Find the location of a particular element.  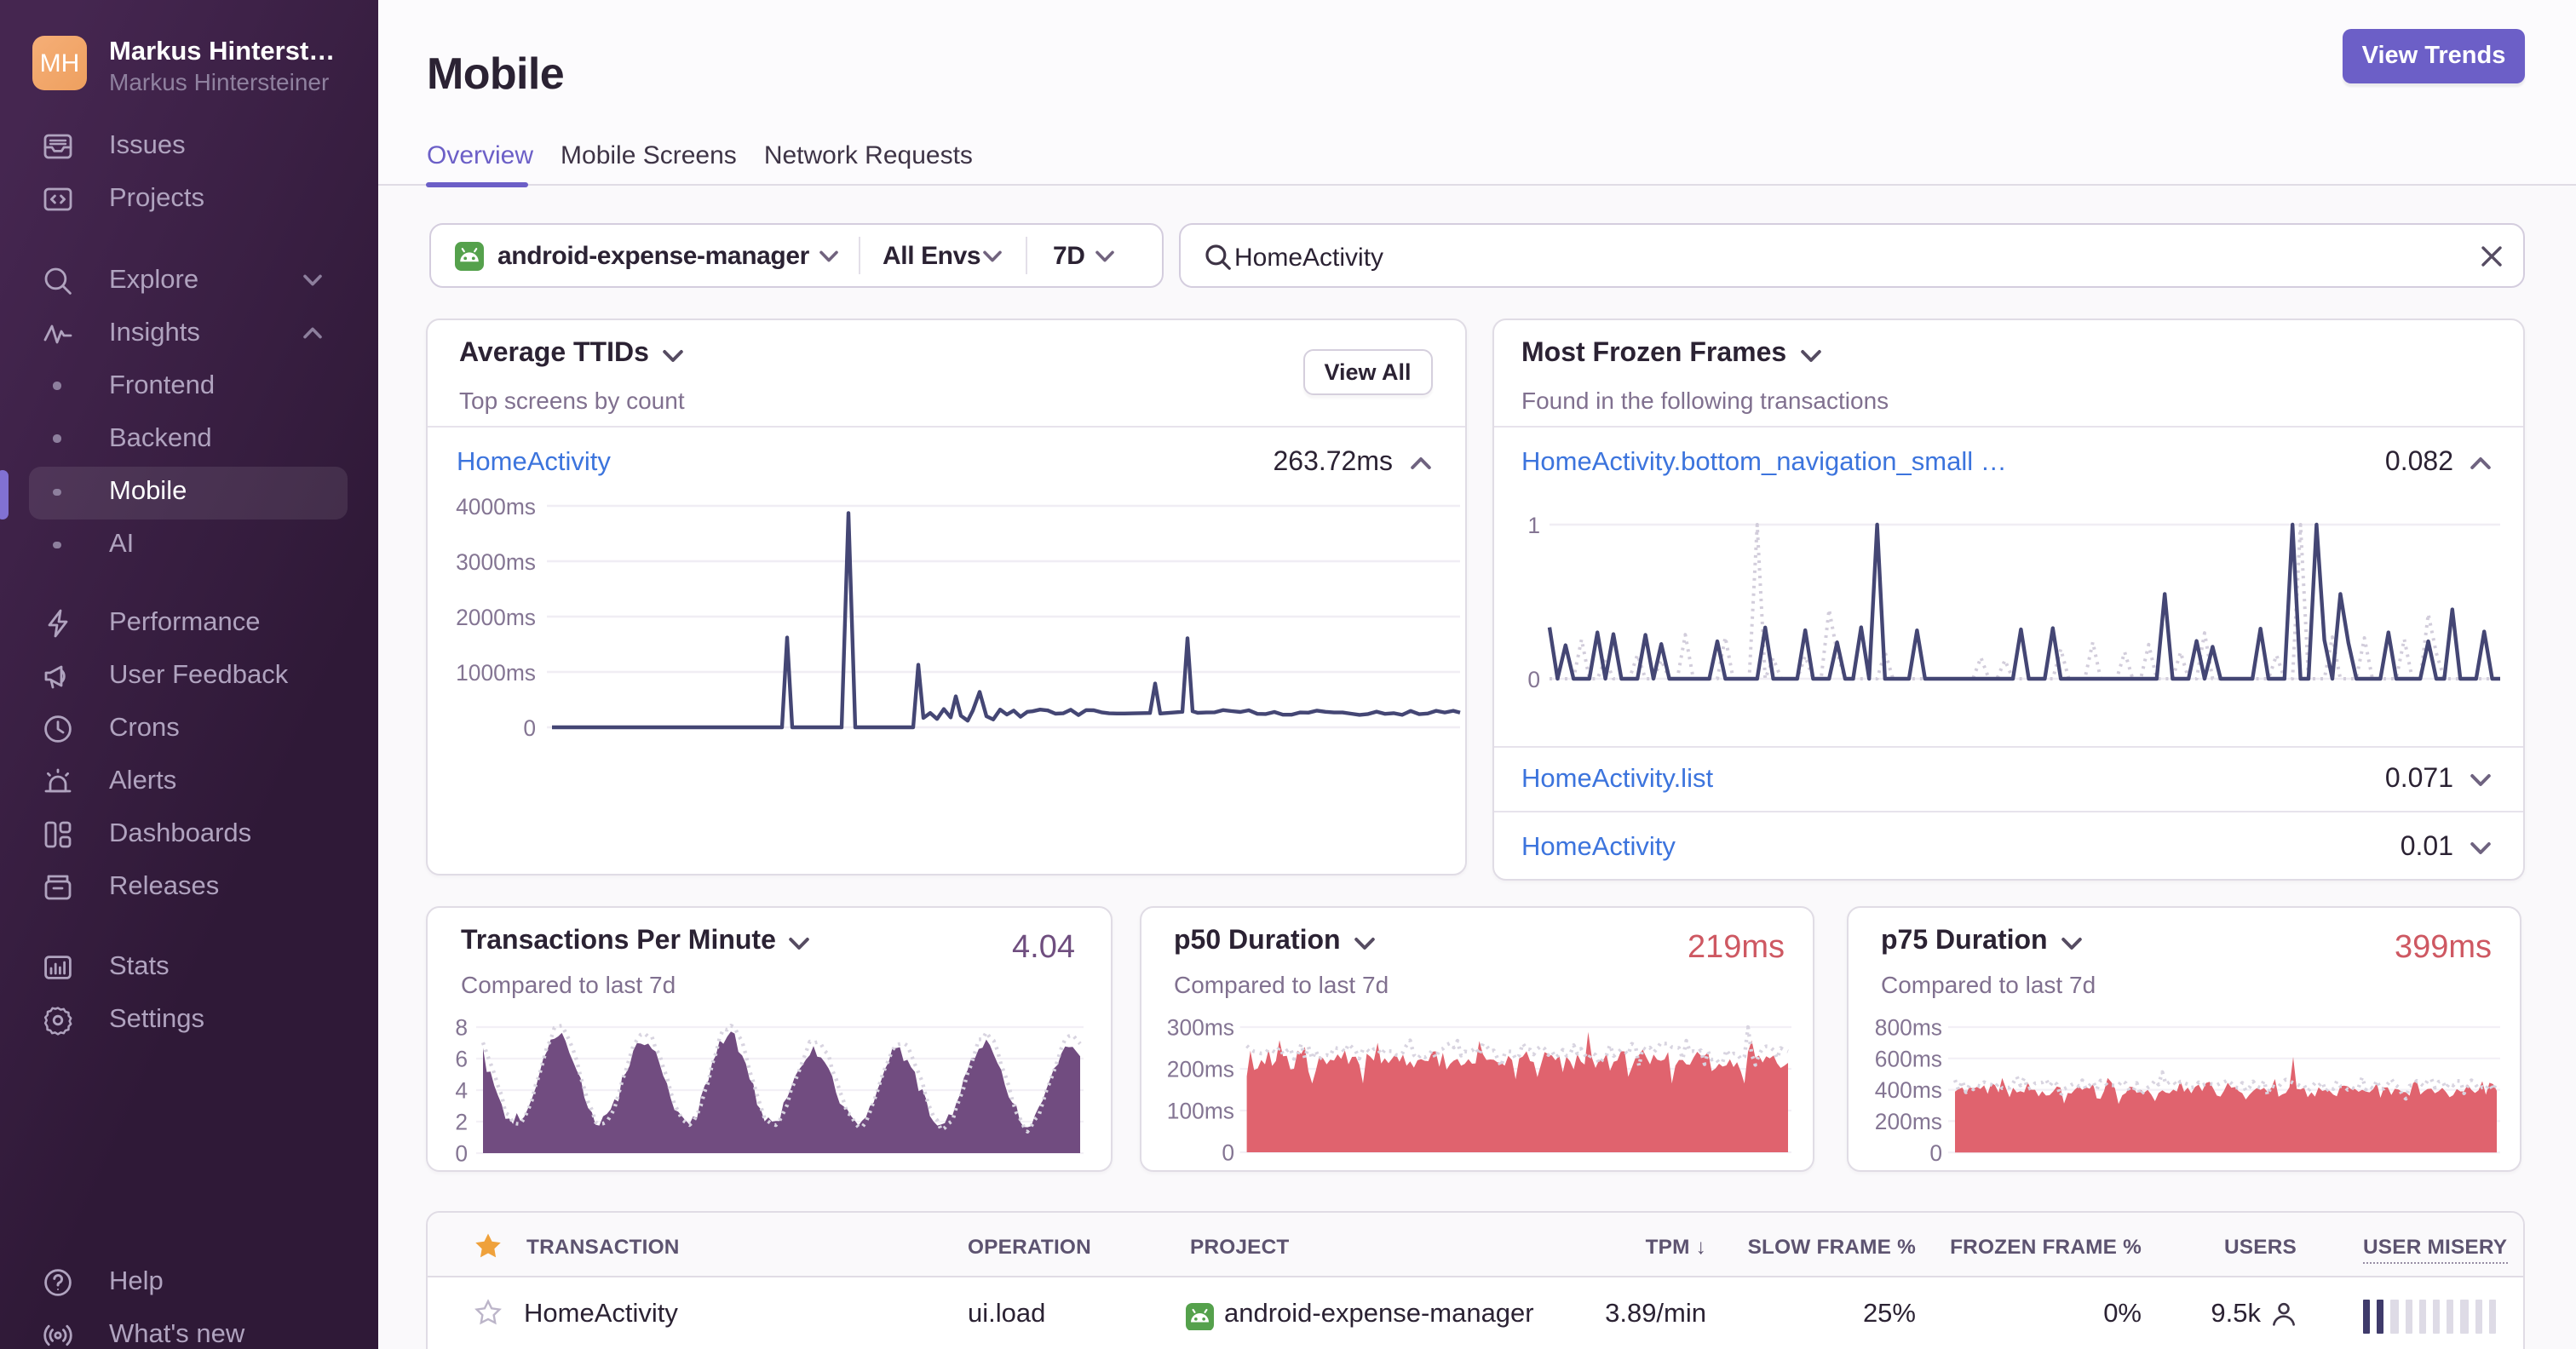

svg-text: 1 is located at coordinates (1533, 526).